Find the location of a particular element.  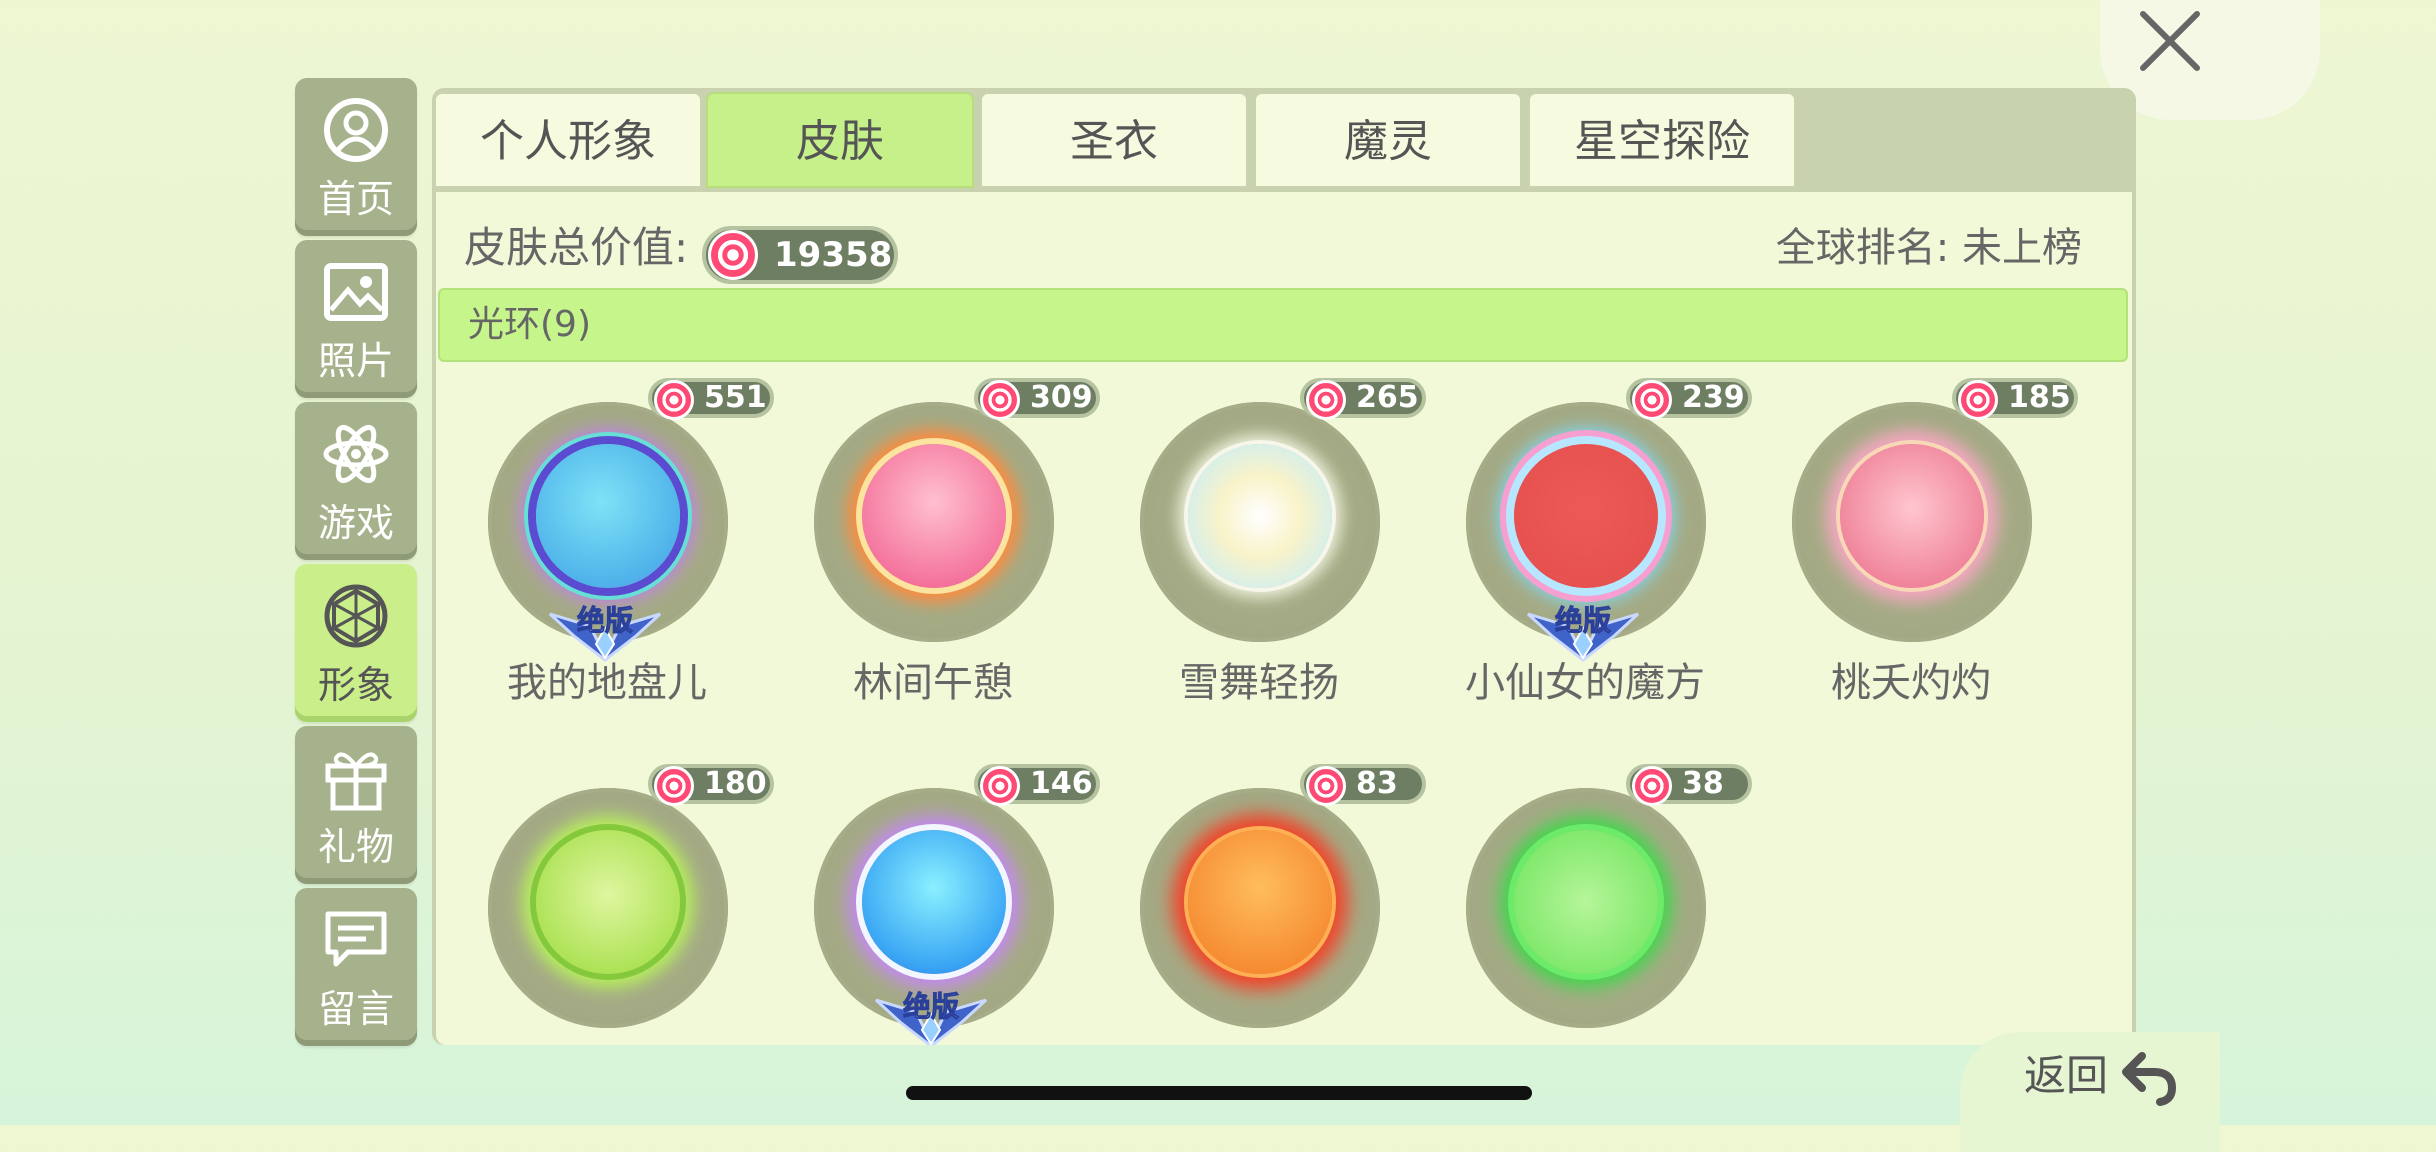

price-badge: 146 is located at coordinates (1037, 785).